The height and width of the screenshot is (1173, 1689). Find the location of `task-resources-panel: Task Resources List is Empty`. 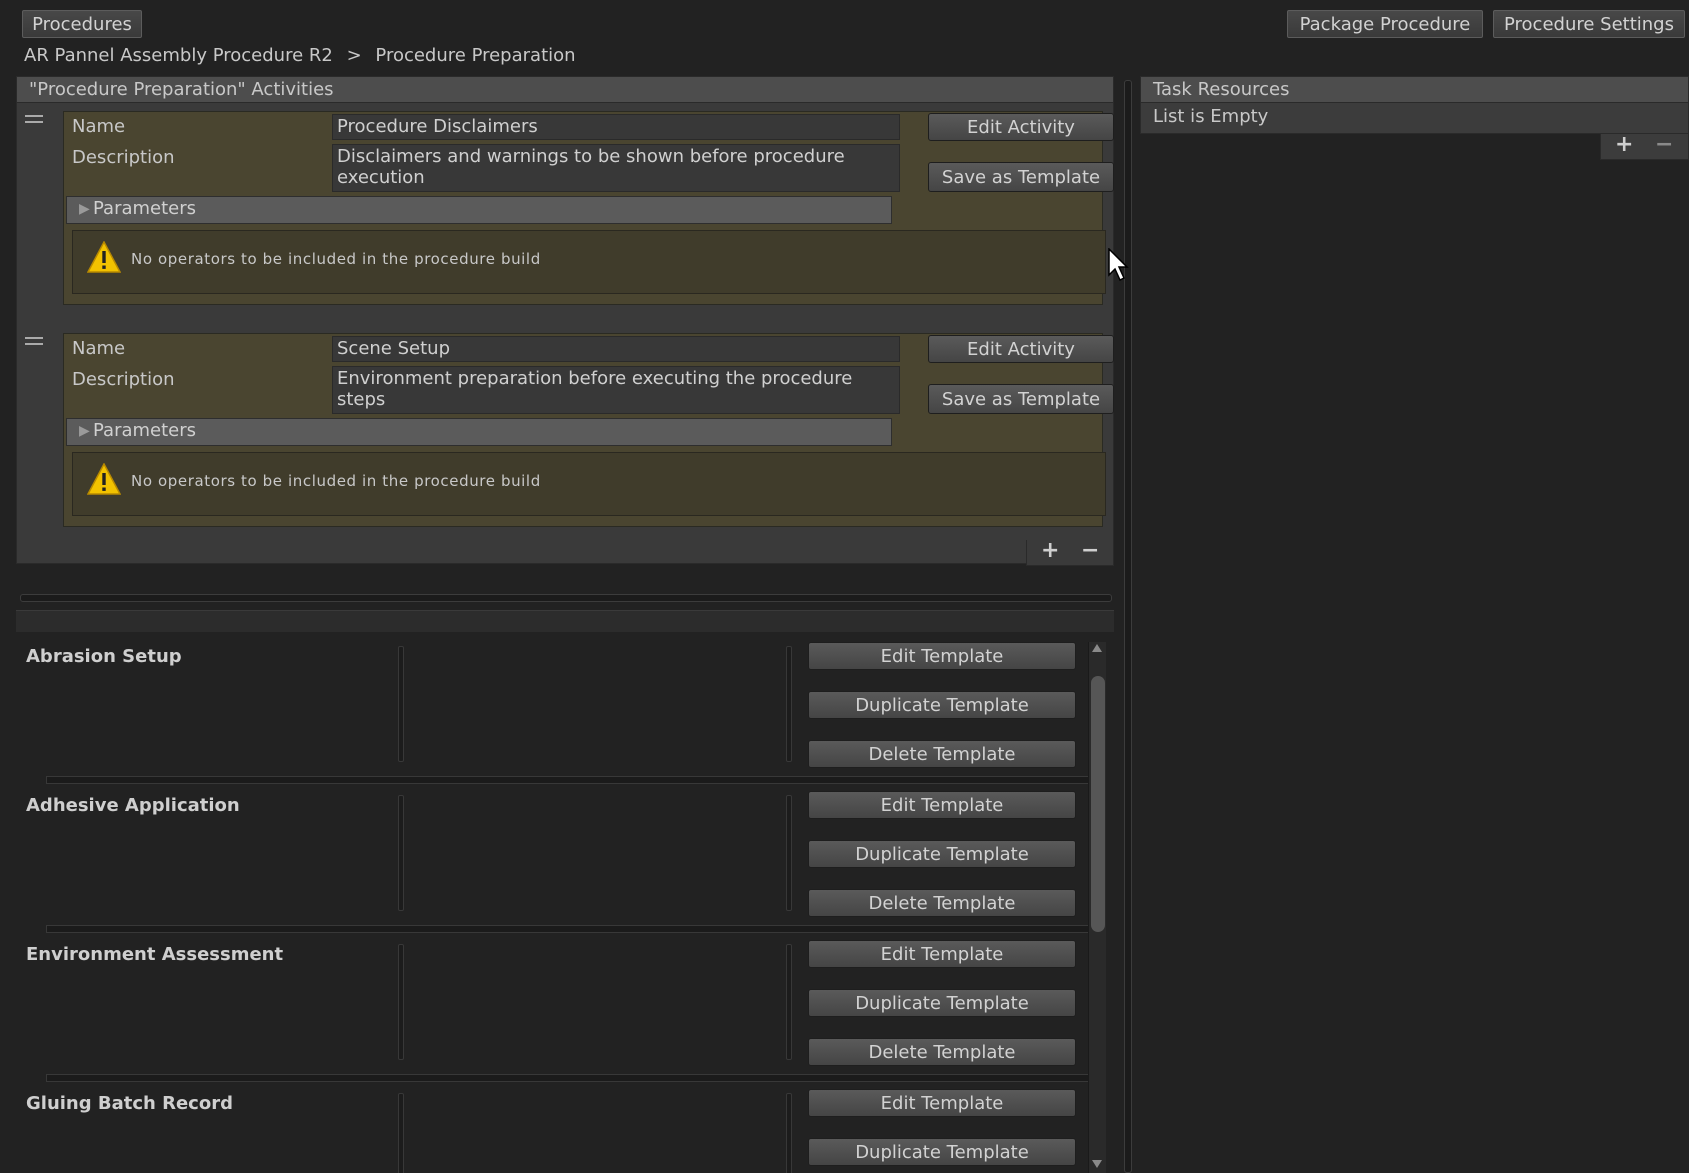

task-resources-panel: Task Resources List is Empty is located at coordinates (1414, 105).